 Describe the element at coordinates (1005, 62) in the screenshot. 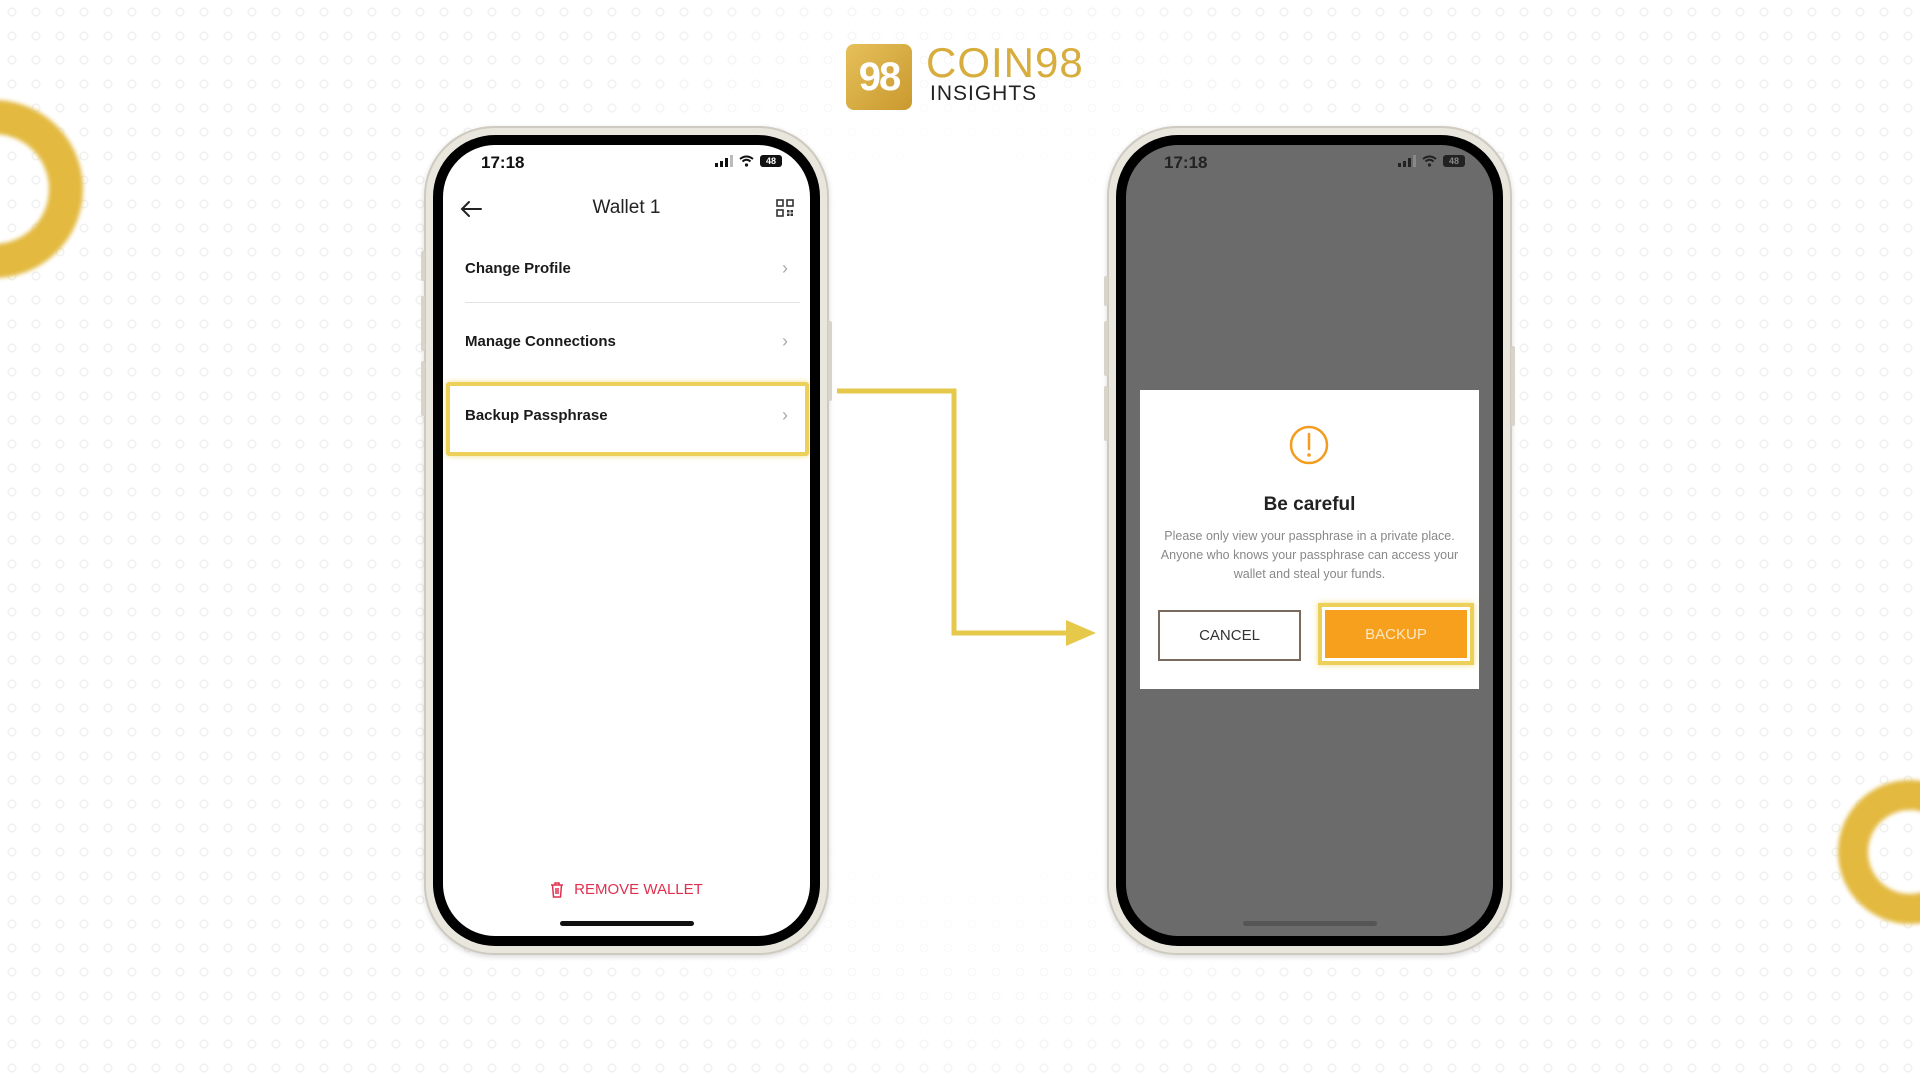

I see `logo-title: COIN98` at that location.